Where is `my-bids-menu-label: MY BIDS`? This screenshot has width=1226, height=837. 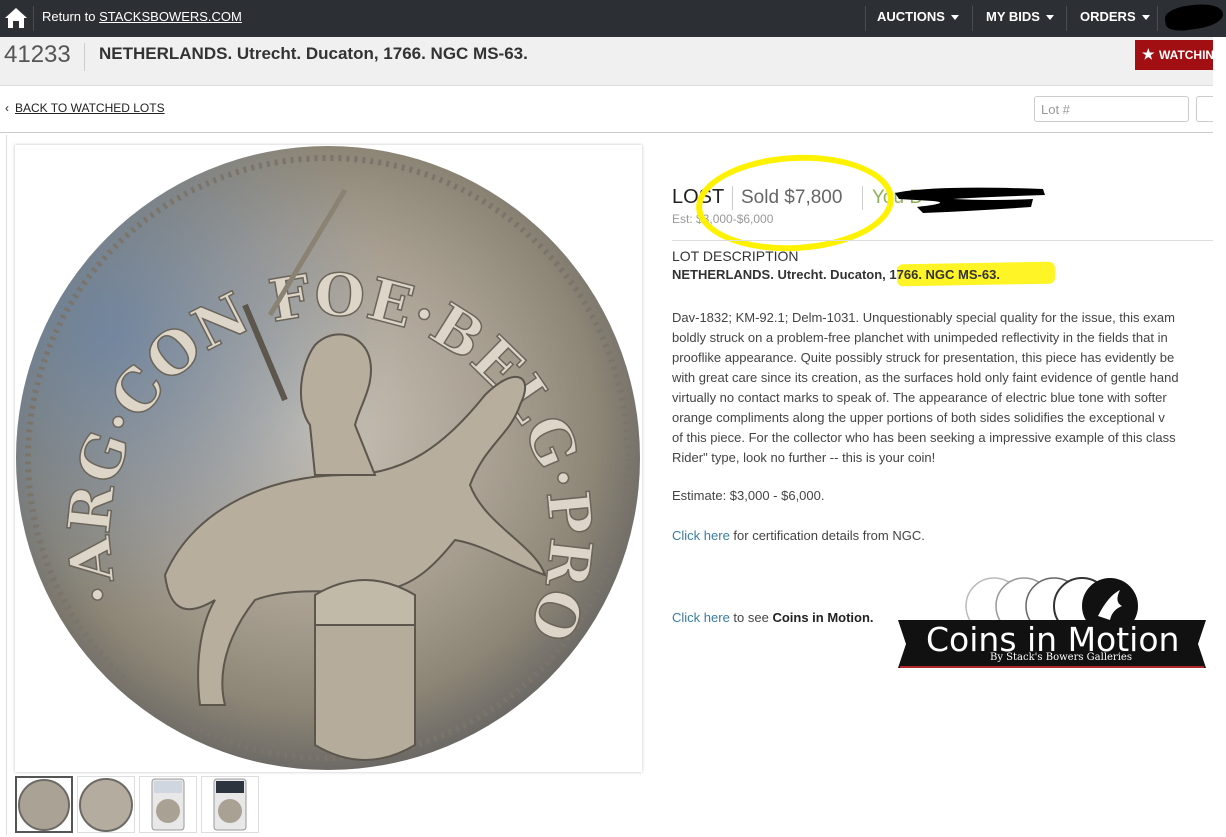
my-bids-menu-label: MY BIDS is located at coordinates (1013, 16).